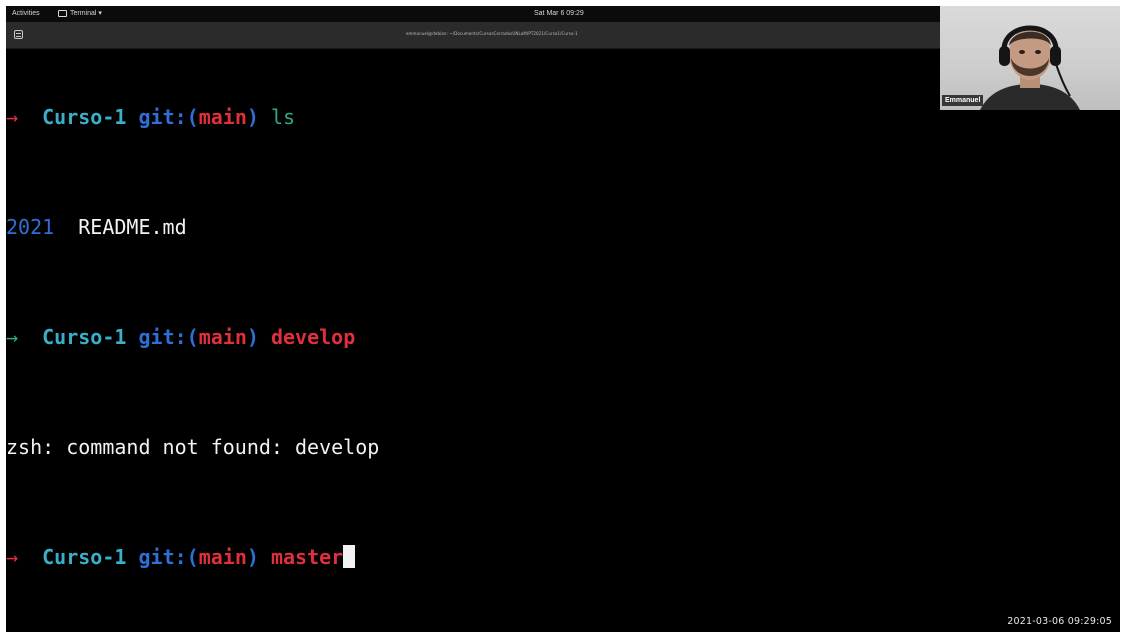  Describe the element at coordinates (473, 228) in the screenshot. I see `output-line: 2021 README.md` at that location.